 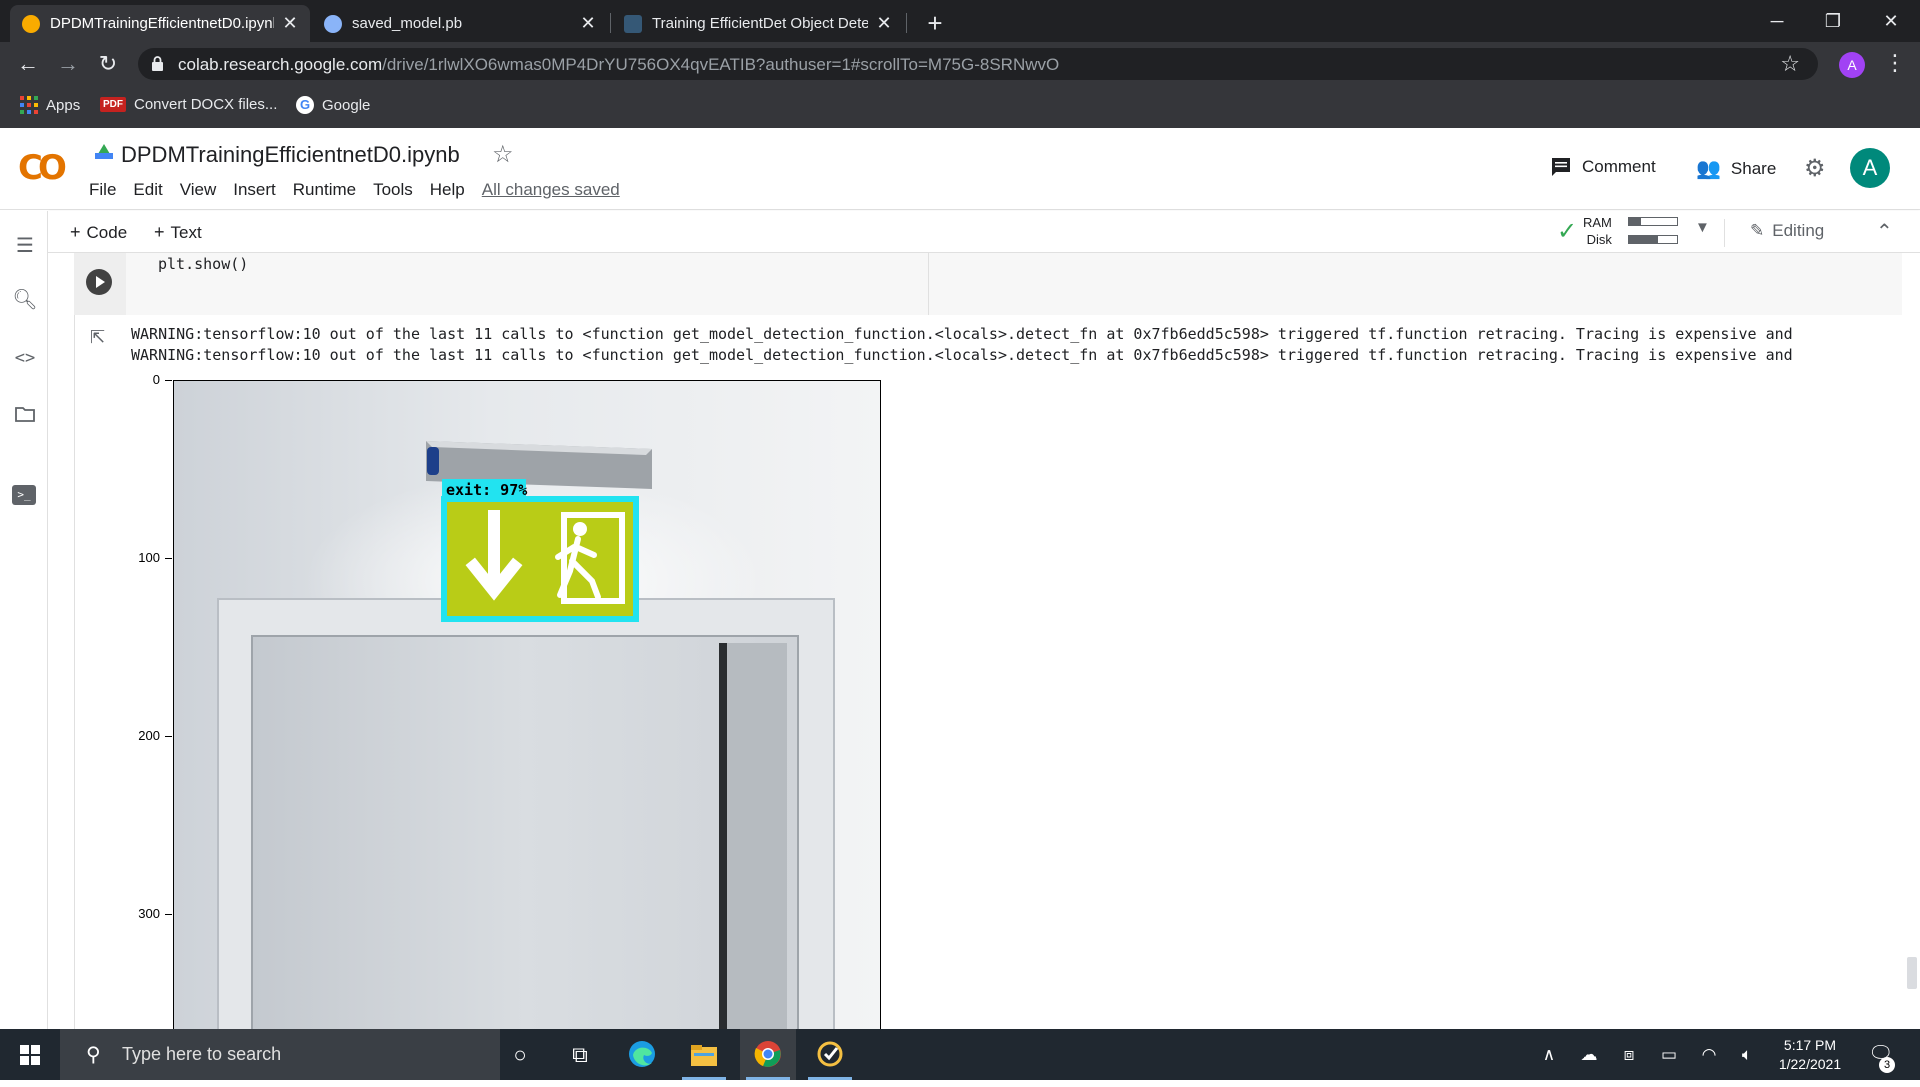 What do you see at coordinates (1549, 1054) in the screenshot?
I see `chevron-up-icon: ∧` at bounding box center [1549, 1054].